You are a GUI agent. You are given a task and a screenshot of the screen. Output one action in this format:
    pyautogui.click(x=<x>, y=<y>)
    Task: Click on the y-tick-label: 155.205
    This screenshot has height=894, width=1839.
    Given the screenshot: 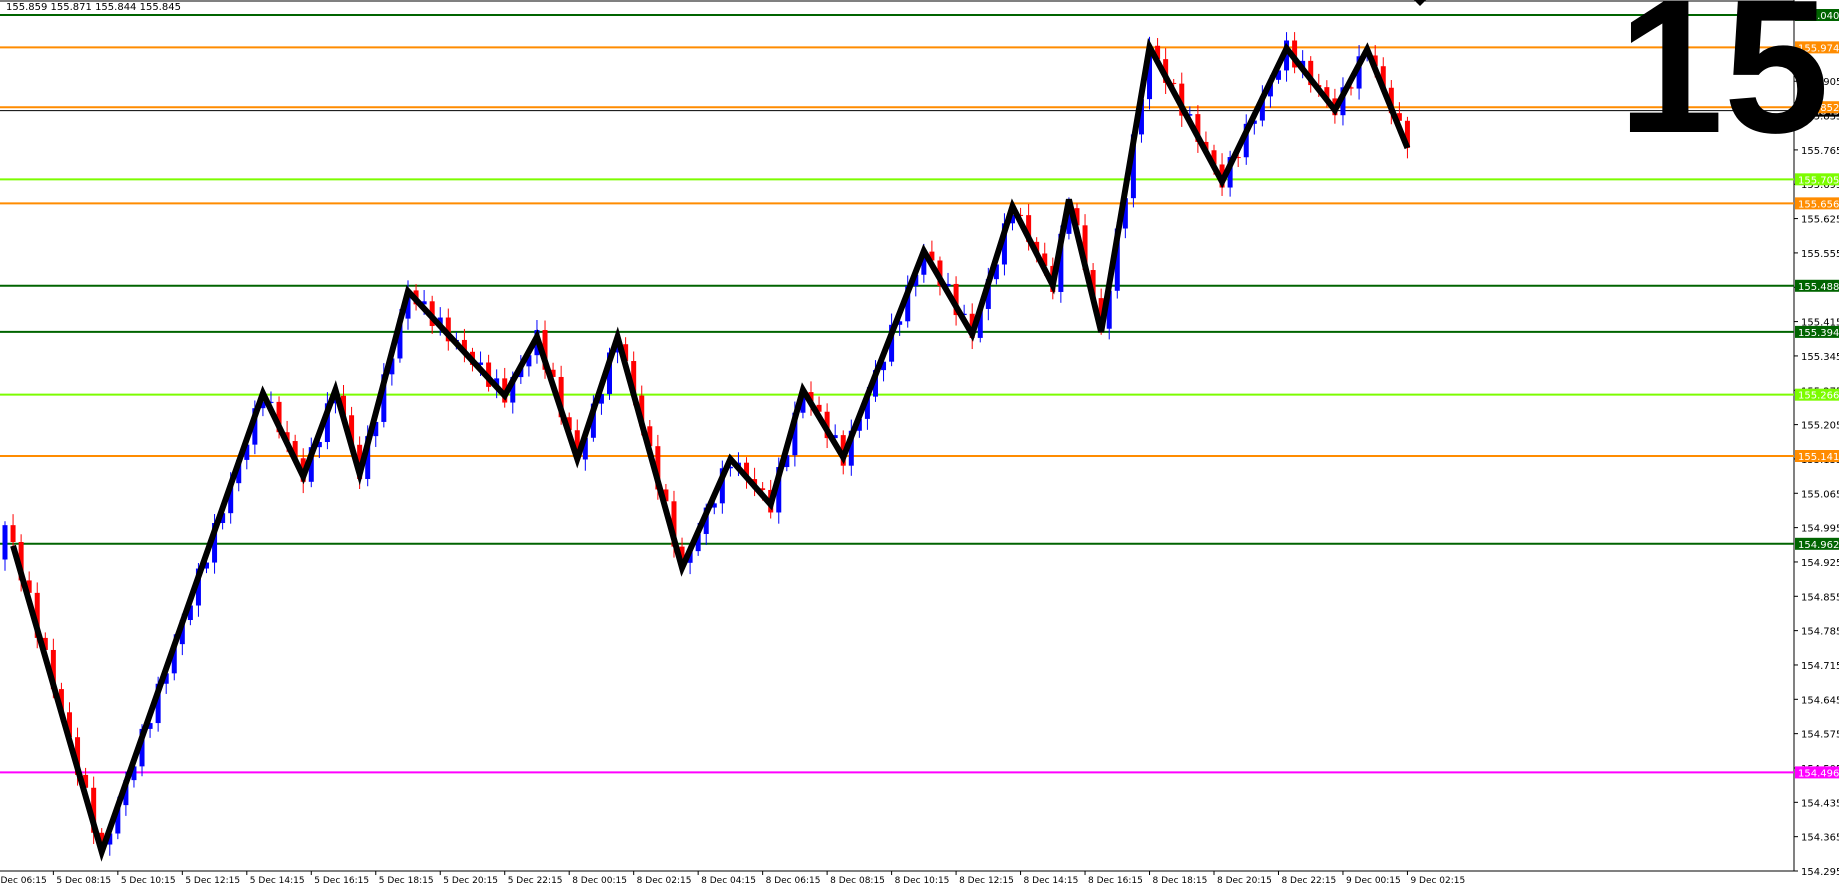 What is the action you would take?
    pyautogui.click(x=1820, y=426)
    